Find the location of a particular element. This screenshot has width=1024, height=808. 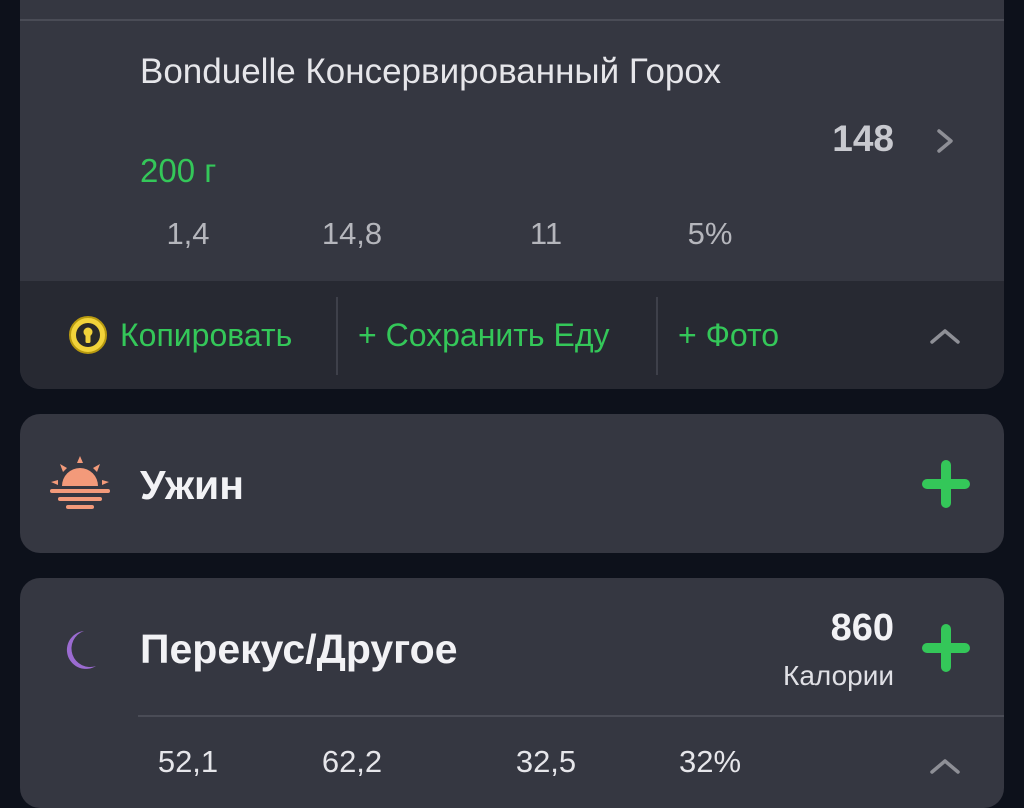

calories-label: Калории is located at coordinates (838, 675).